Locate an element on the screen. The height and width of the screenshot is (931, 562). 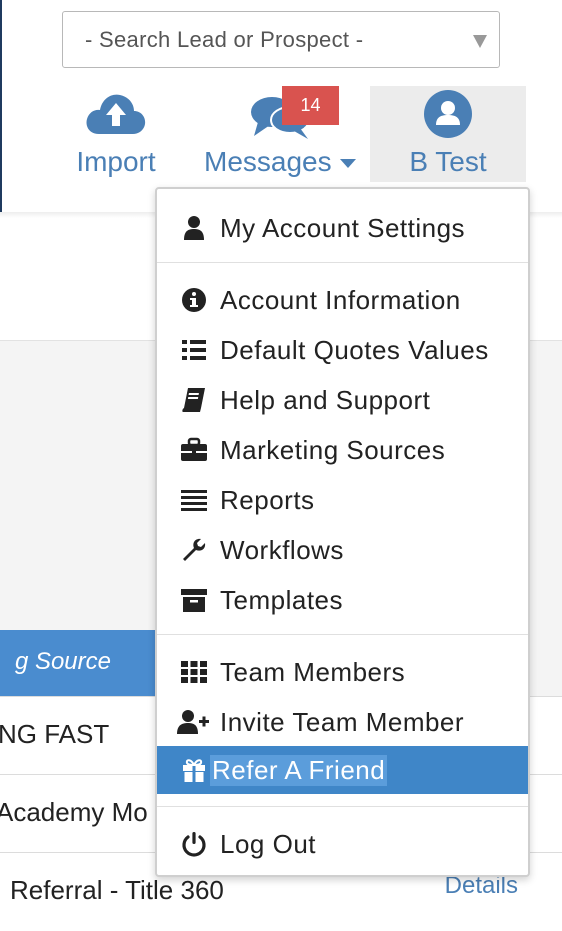
menu-item-account-information: Account Information is located at coordinates (342, 300).